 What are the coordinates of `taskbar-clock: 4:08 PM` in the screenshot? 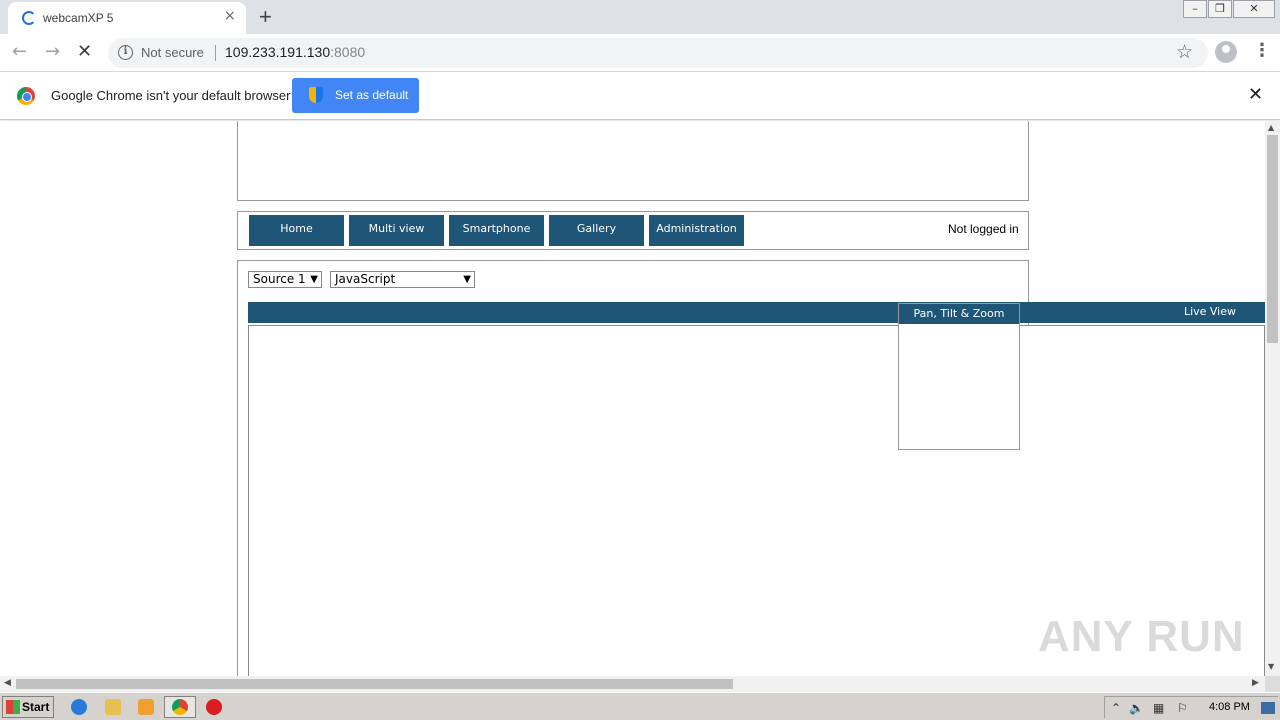 It's located at (1229, 707).